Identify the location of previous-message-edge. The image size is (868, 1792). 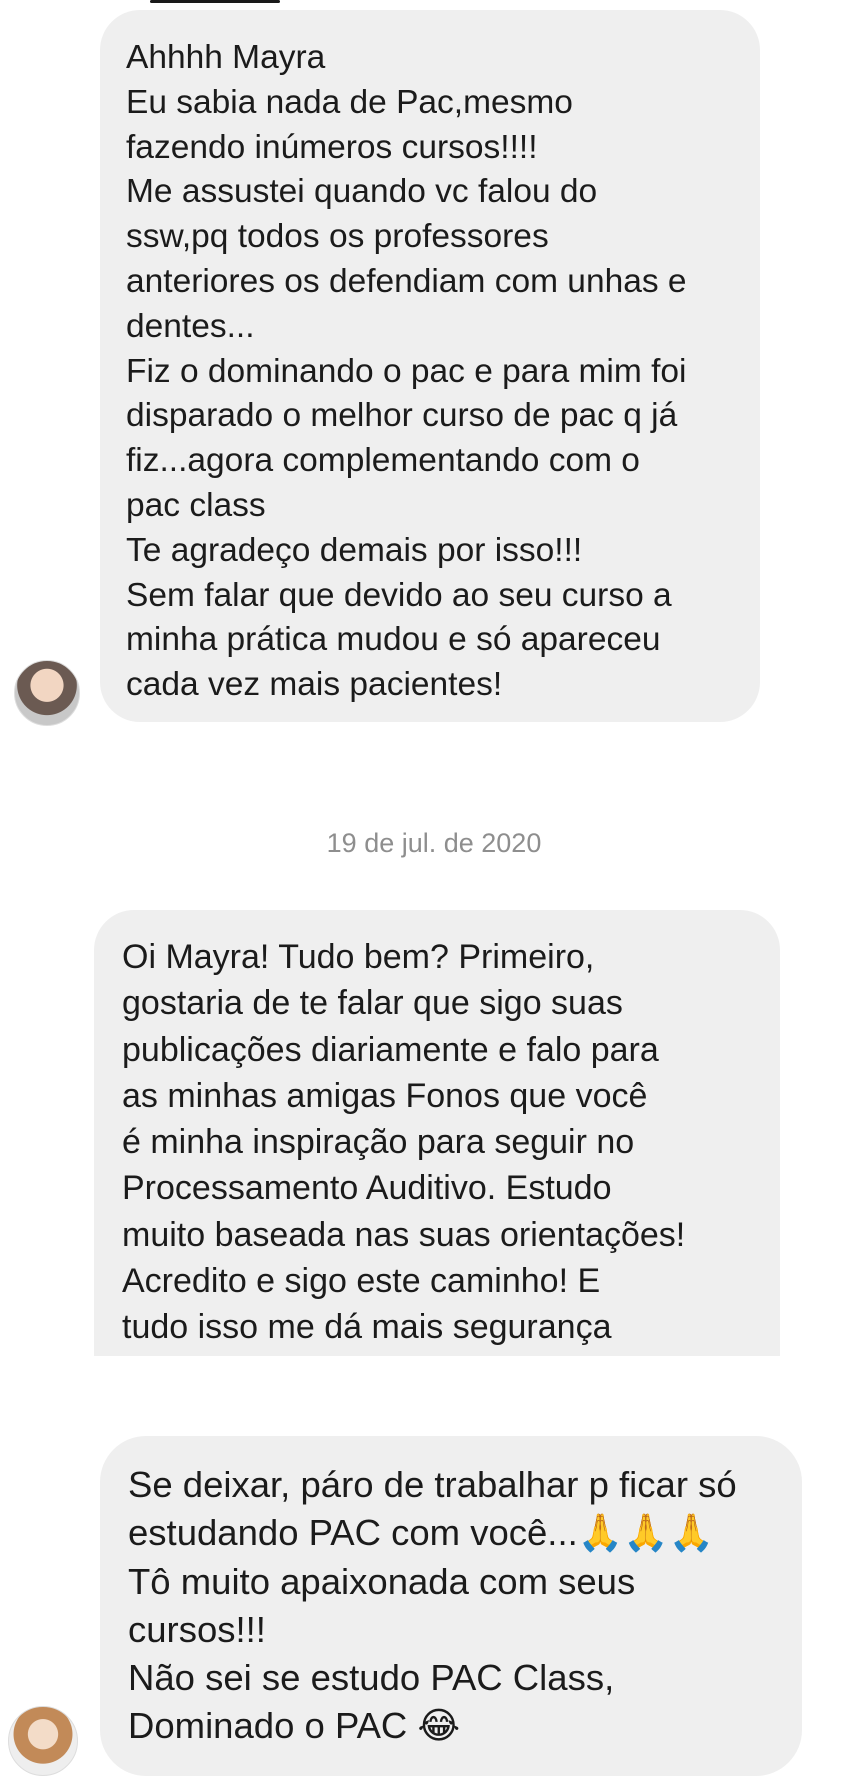
(215, 1).